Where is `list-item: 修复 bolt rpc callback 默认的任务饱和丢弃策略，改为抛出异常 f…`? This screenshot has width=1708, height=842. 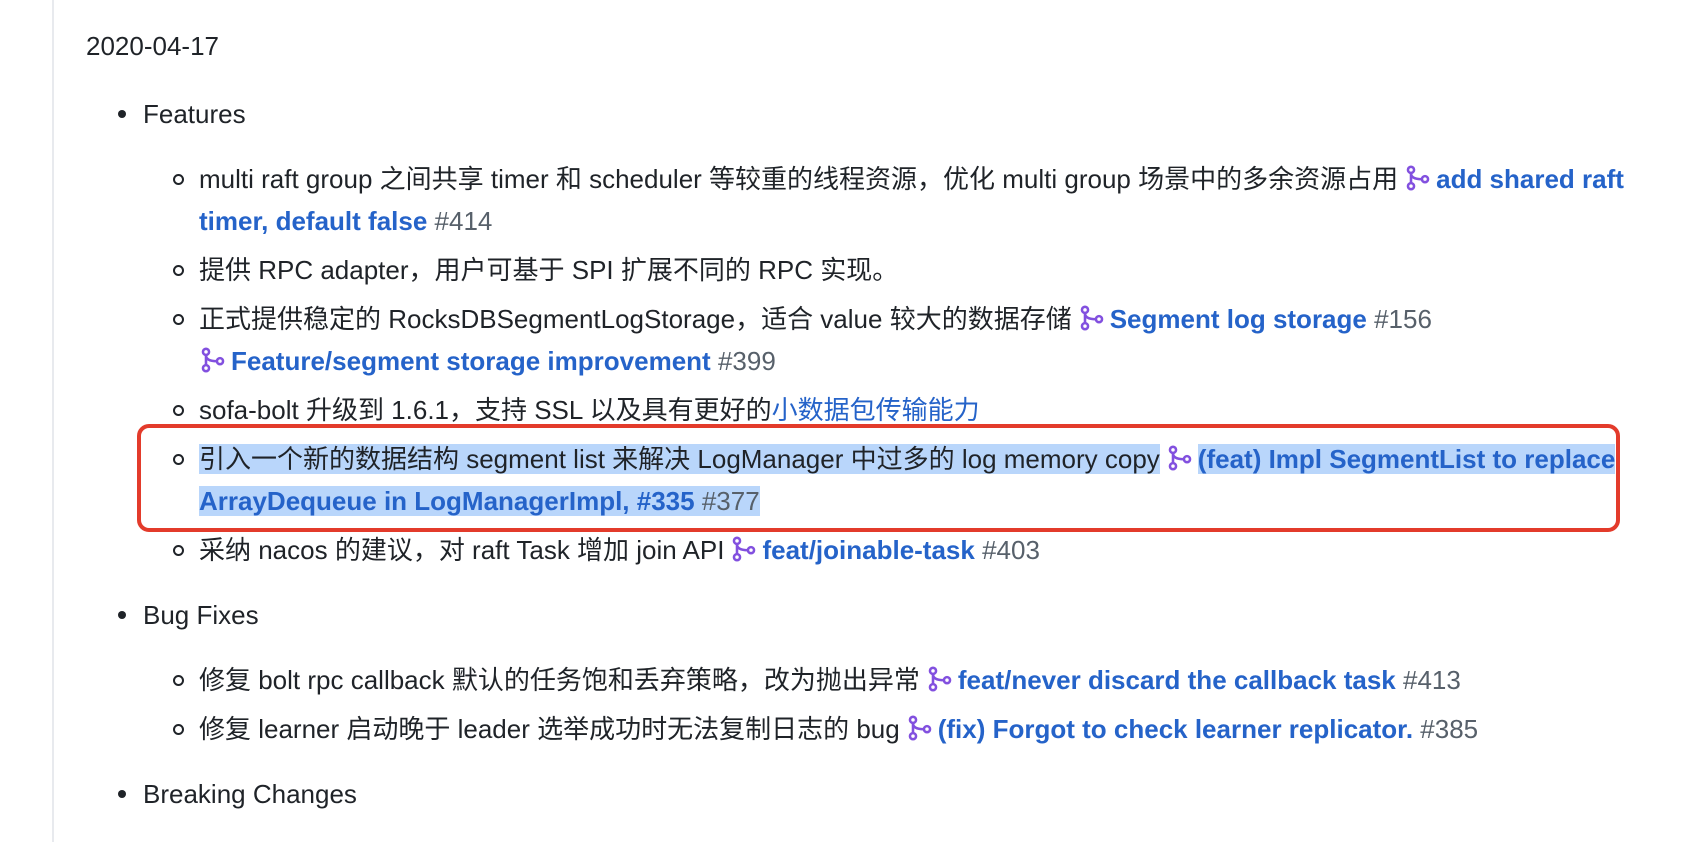
list-item: 修复 bolt rpc callback 默认的任务饱和丢弃策略，改为抛出异常 f… is located at coordinates (919, 680).